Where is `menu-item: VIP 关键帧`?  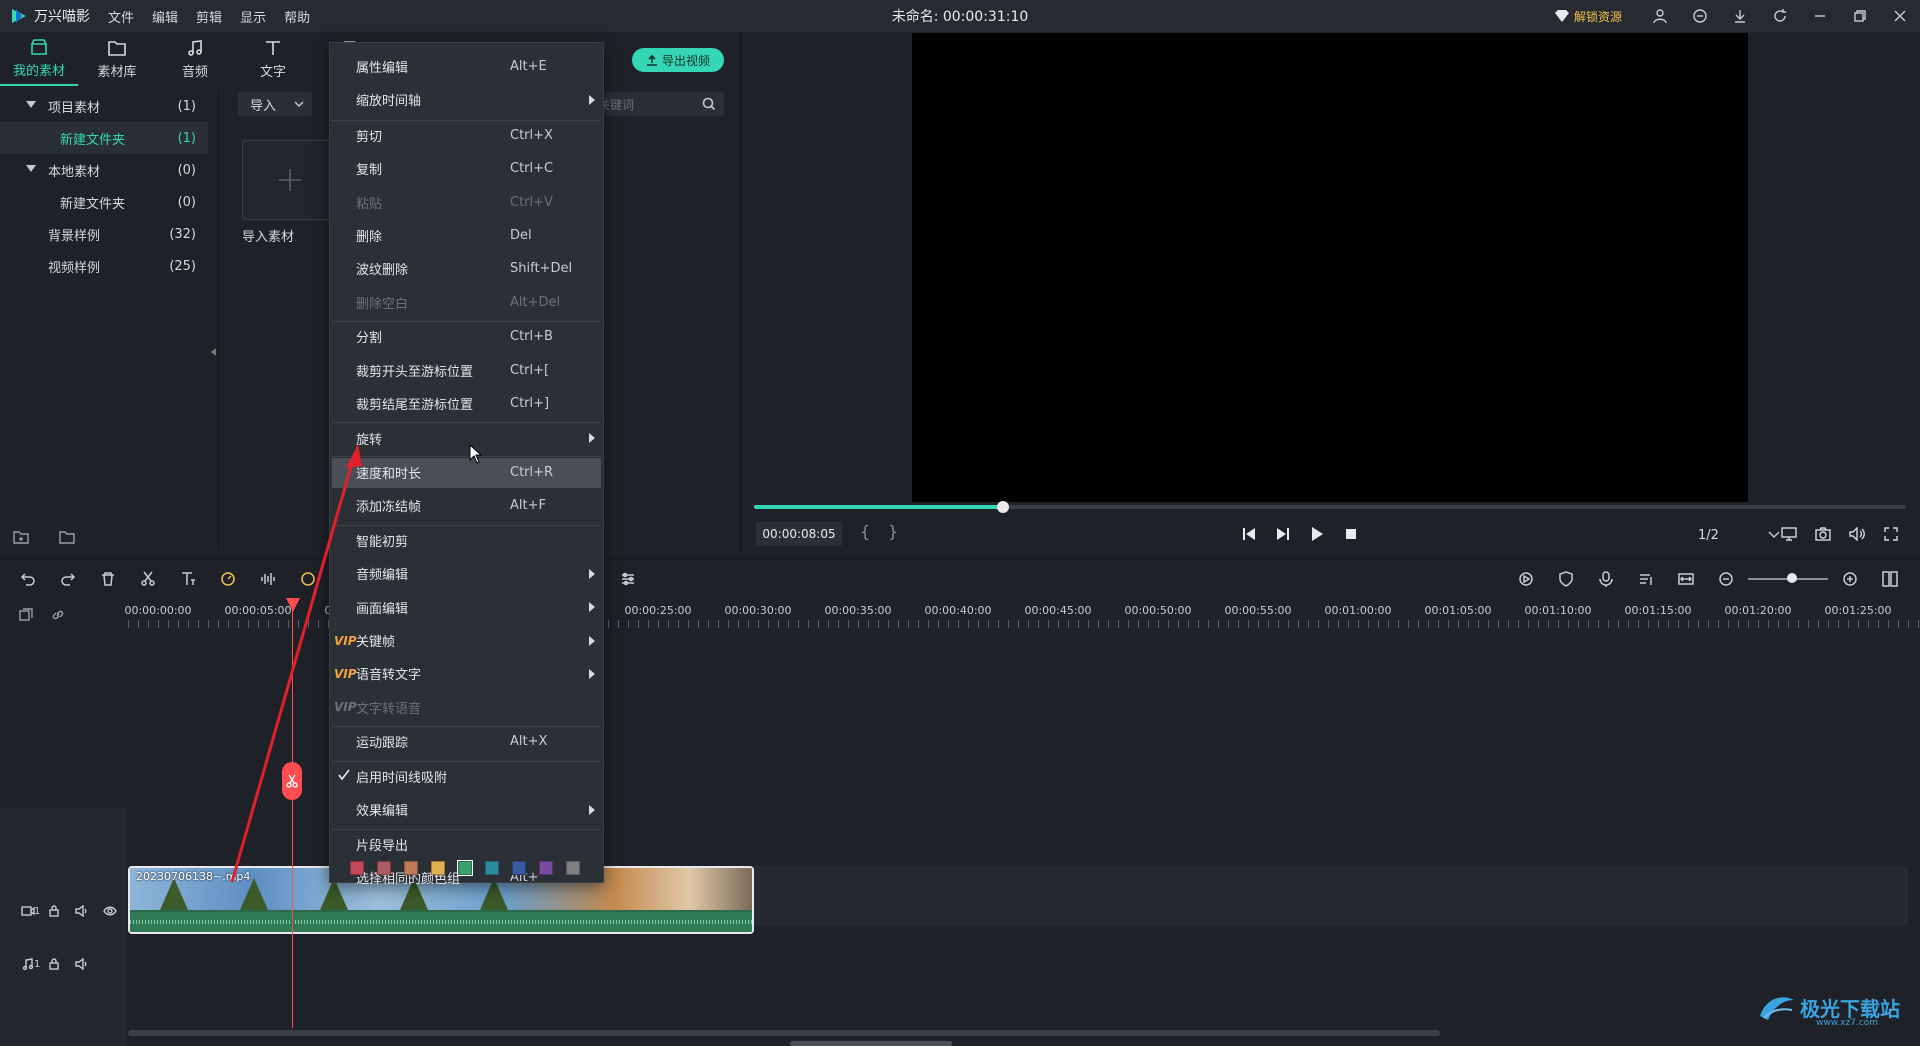
menu-item: VIP 关键帧 is located at coordinates (466, 641).